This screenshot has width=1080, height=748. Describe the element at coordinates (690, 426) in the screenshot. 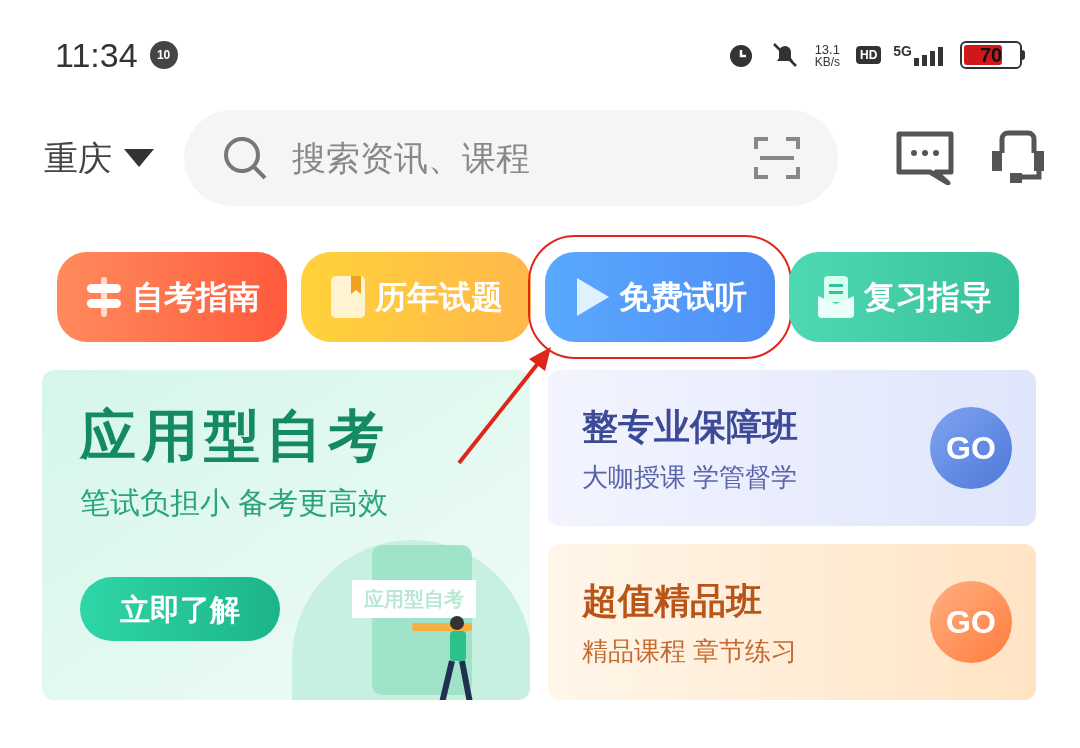

I see `course-title: 整专业保障班` at that location.